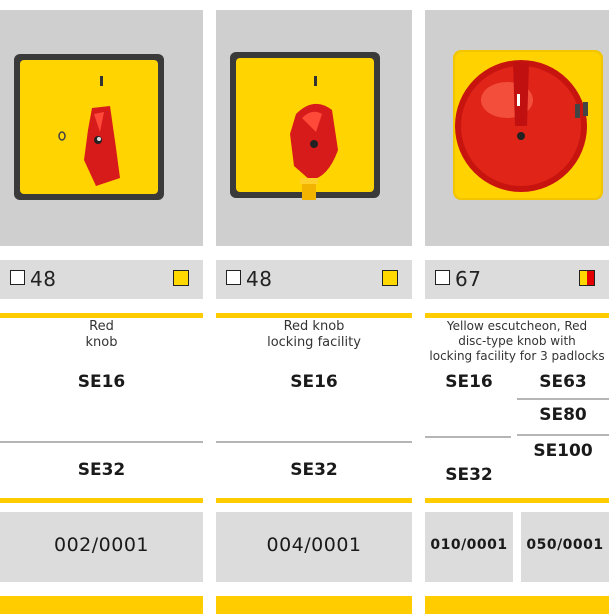 The image size is (609, 614). What do you see at coordinates (314, 326) in the screenshot?
I see `description-line: Red knob` at bounding box center [314, 326].